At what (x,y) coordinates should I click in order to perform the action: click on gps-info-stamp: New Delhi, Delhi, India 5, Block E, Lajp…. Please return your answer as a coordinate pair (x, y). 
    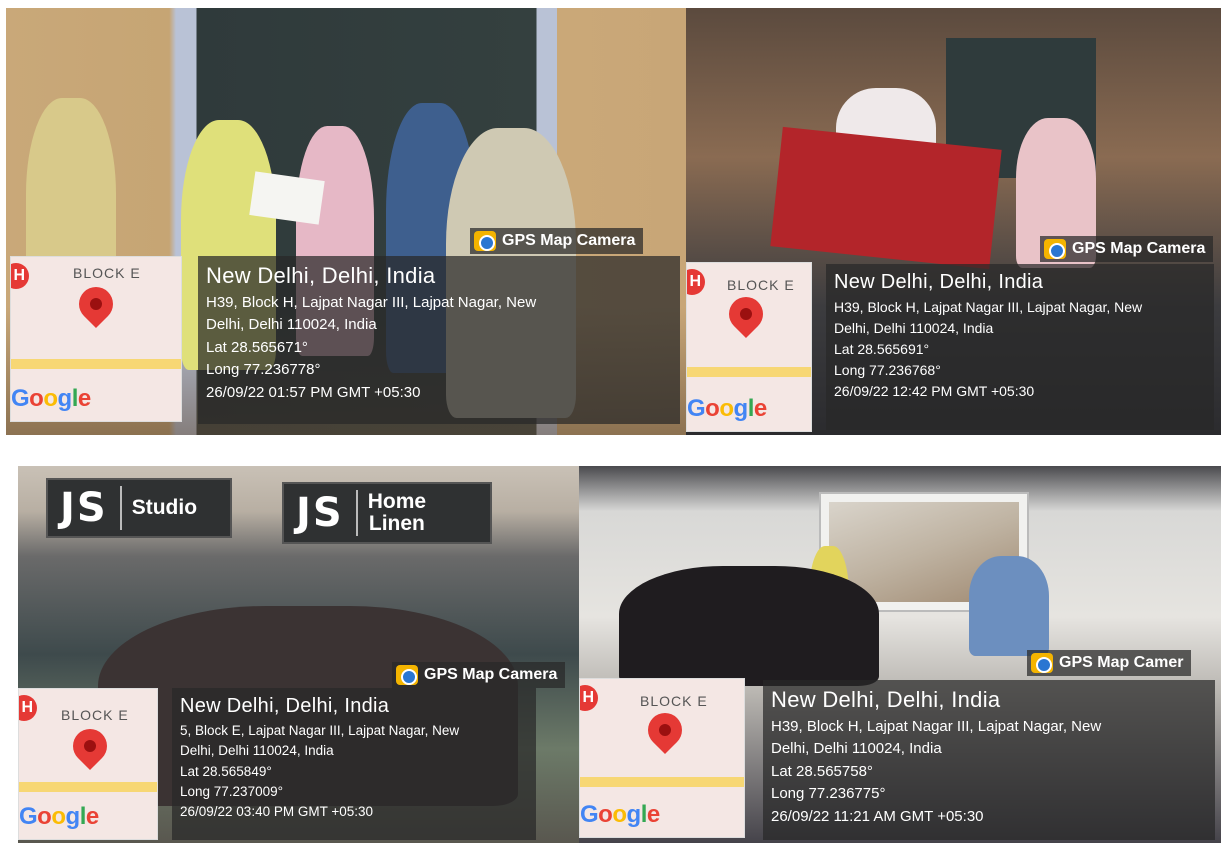
    Looking at the image, I should click on (354, 764).